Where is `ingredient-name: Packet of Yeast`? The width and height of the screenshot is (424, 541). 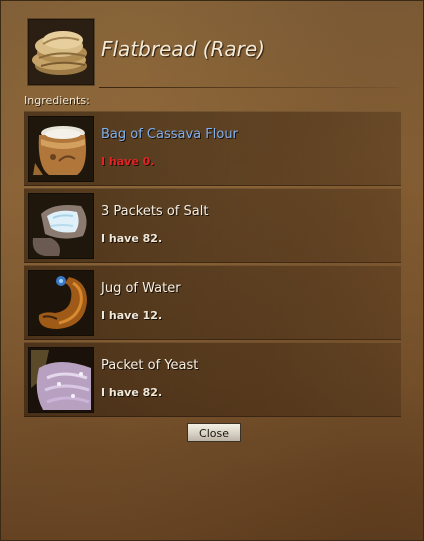 ingredient-name: Packet of Yeast is located at coordinates (150, 365).